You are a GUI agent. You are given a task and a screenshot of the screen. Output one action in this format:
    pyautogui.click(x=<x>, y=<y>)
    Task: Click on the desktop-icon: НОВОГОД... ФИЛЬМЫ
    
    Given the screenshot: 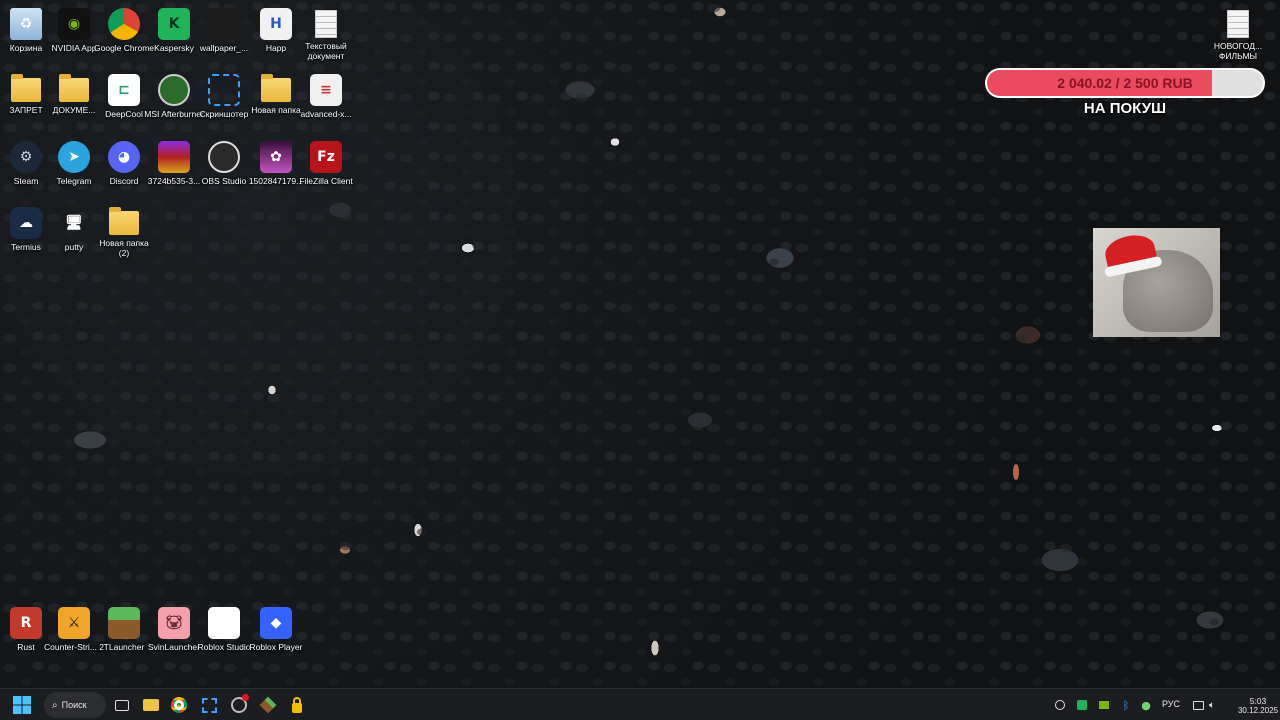 What is the action you would take?
    pyautogui.click(x=1238, y=37)
    